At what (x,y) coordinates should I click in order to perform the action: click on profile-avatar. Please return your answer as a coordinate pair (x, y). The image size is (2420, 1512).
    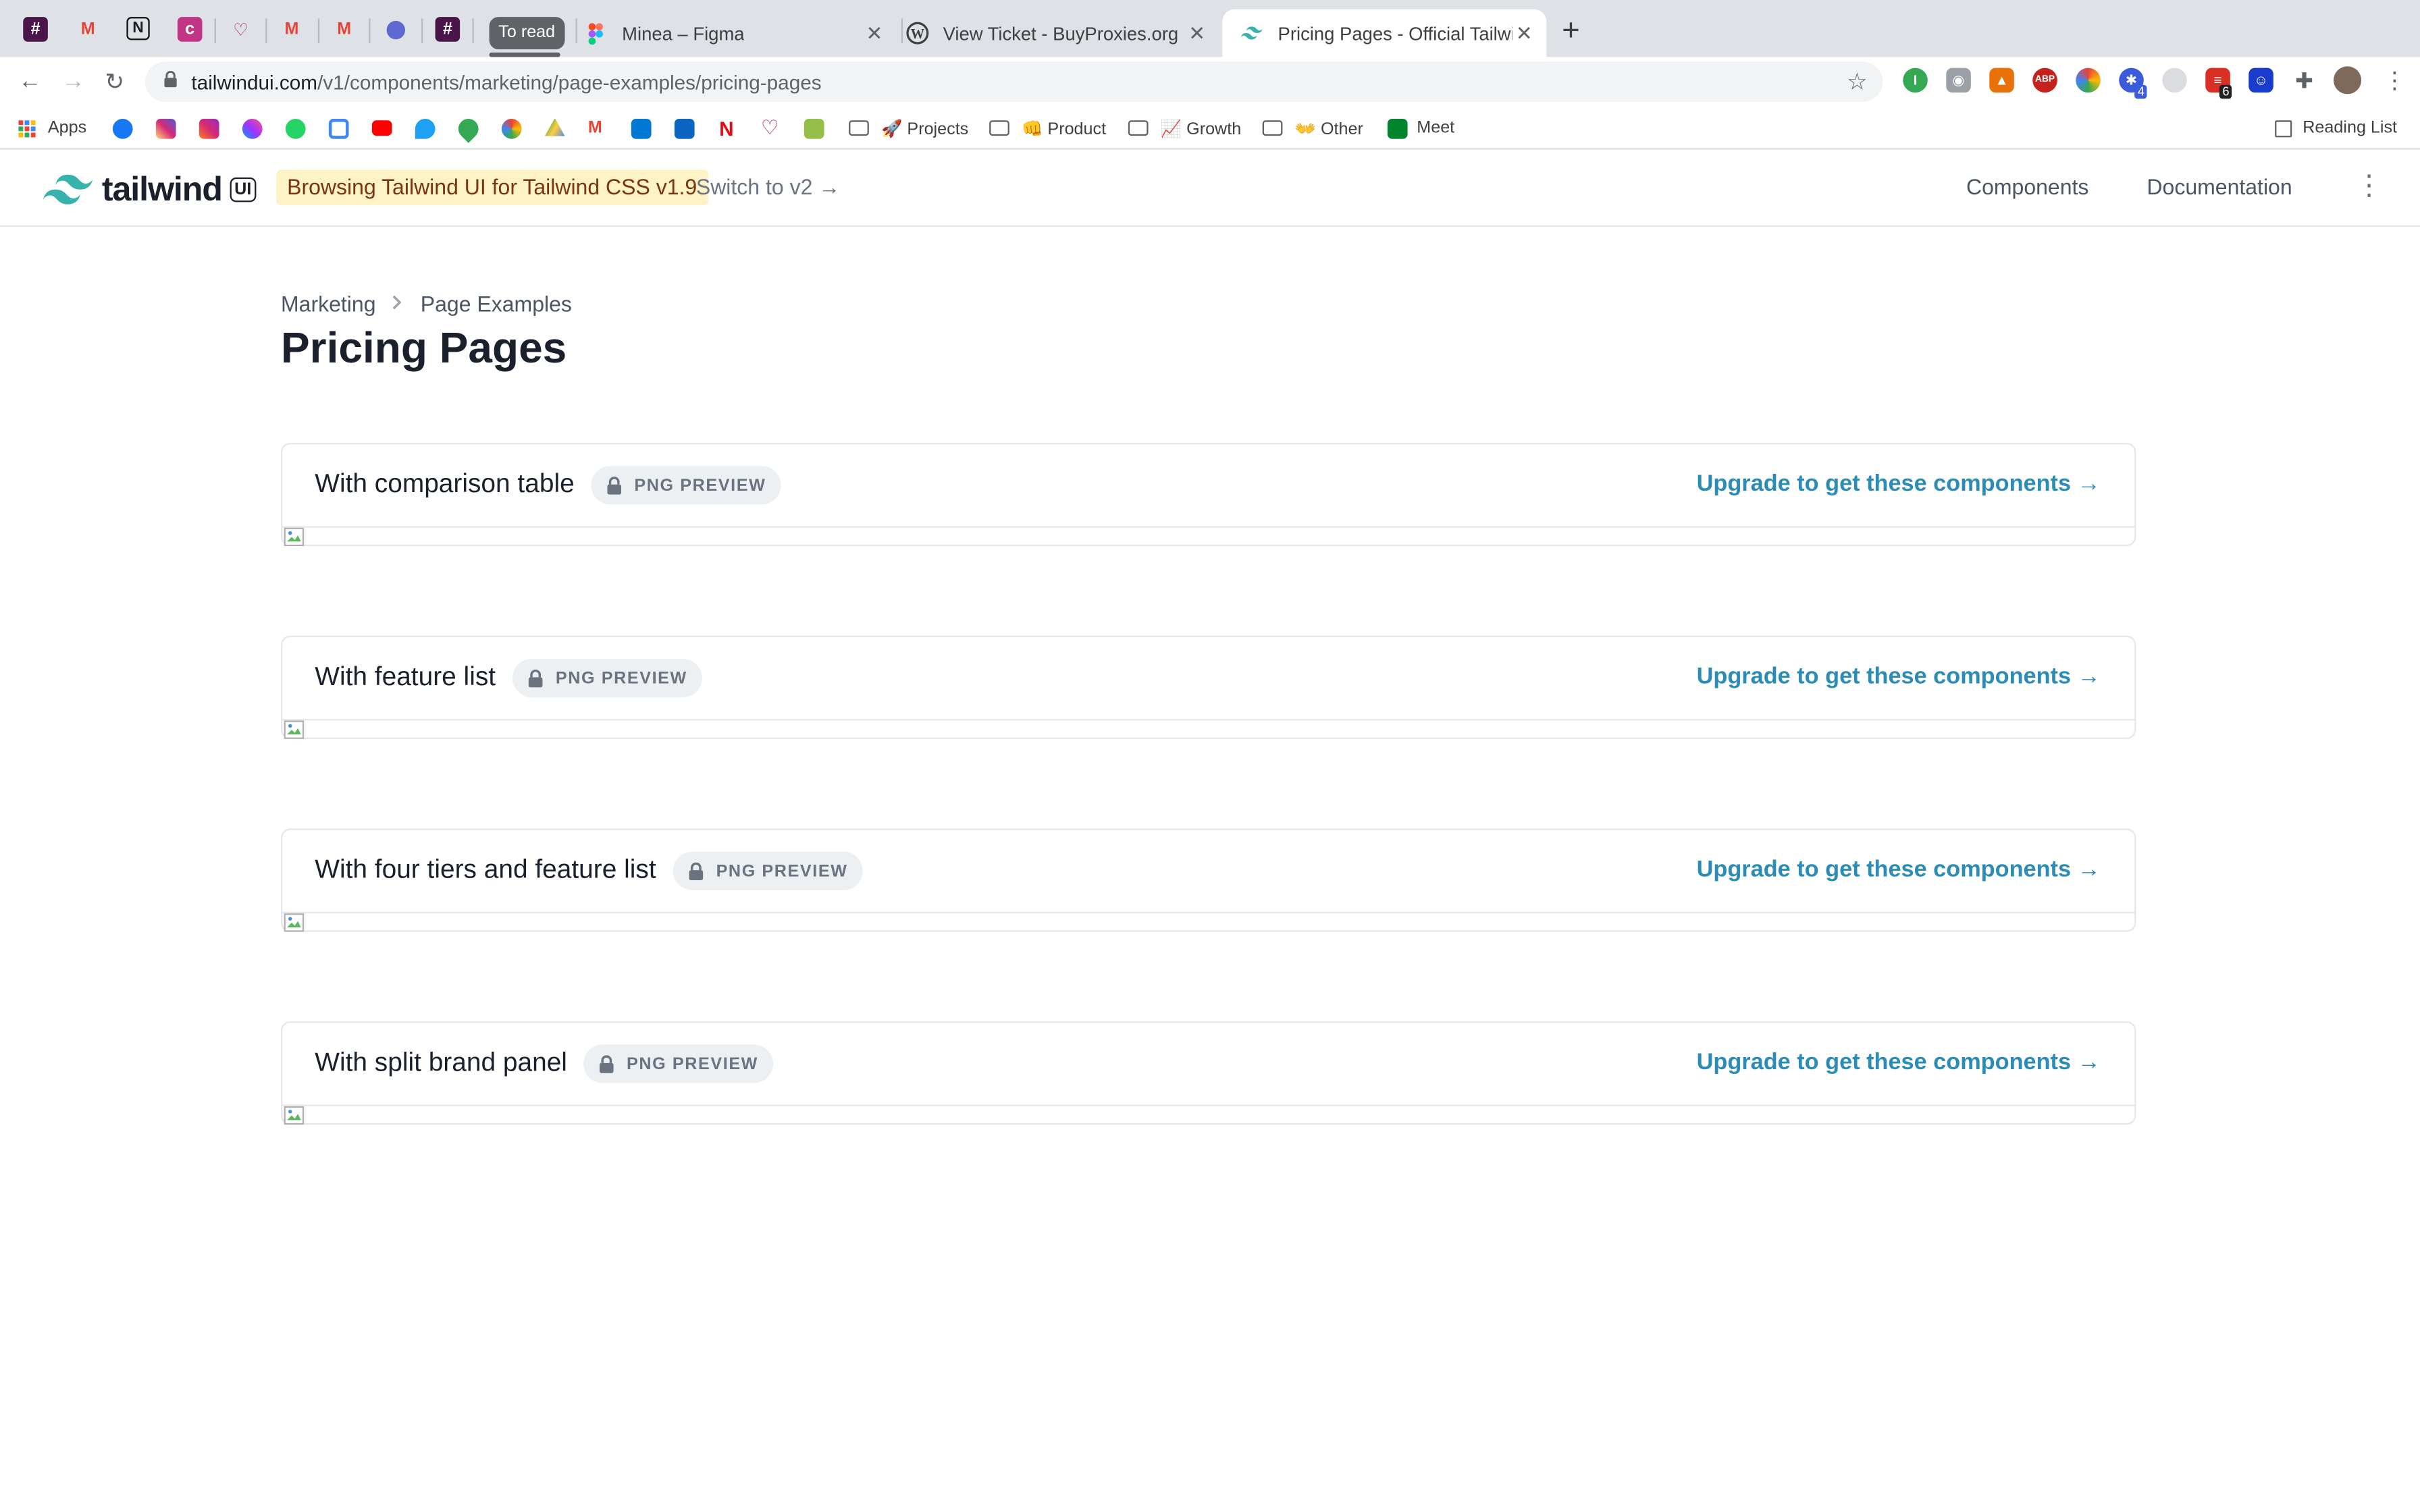
    Looking at the image, I should click on (2347, 80).